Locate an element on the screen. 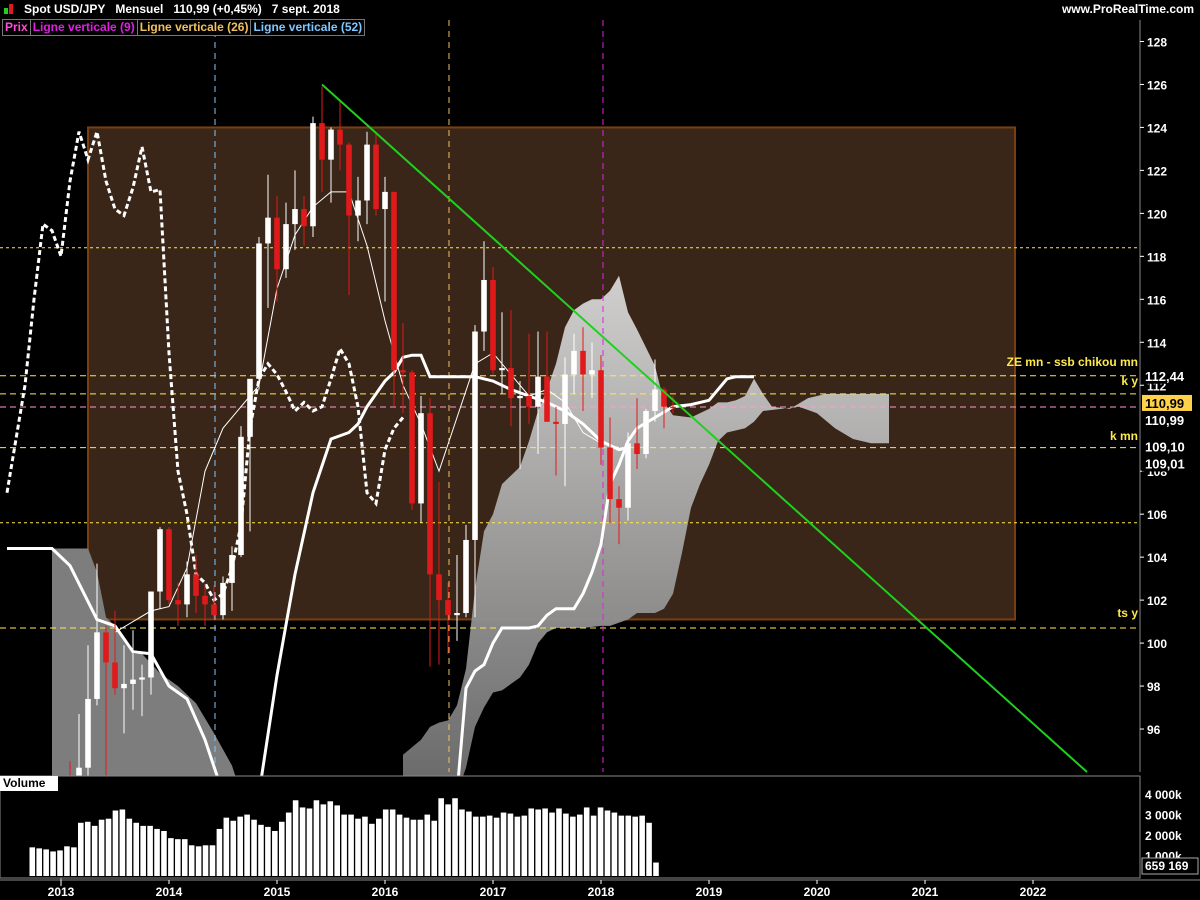  time-tick-label: 2022 is located at coordinates (1033, 892).